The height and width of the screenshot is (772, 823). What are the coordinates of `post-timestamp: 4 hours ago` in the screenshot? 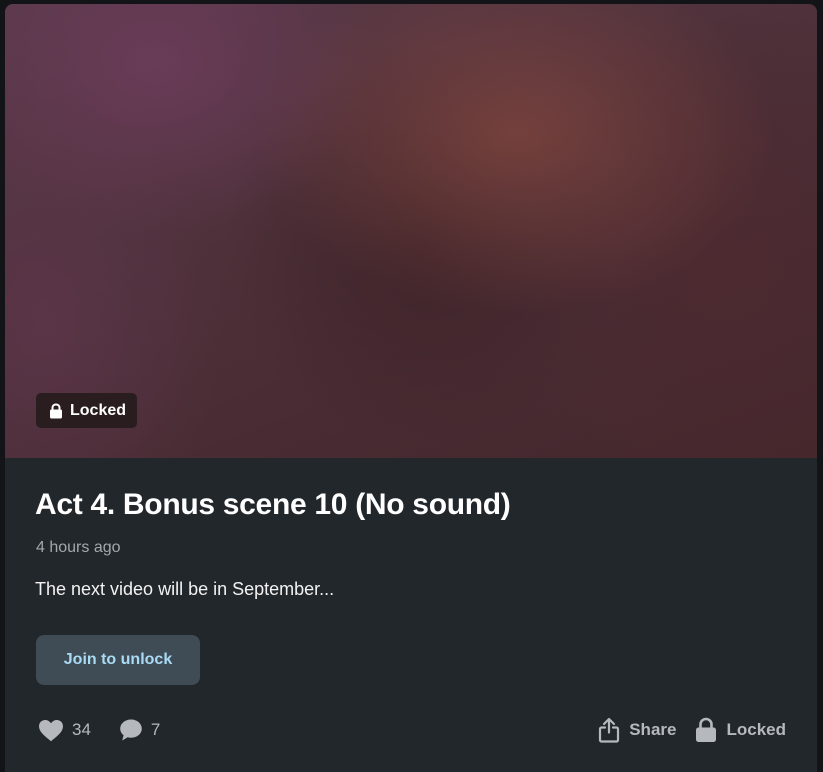 It's located at (78, 548).